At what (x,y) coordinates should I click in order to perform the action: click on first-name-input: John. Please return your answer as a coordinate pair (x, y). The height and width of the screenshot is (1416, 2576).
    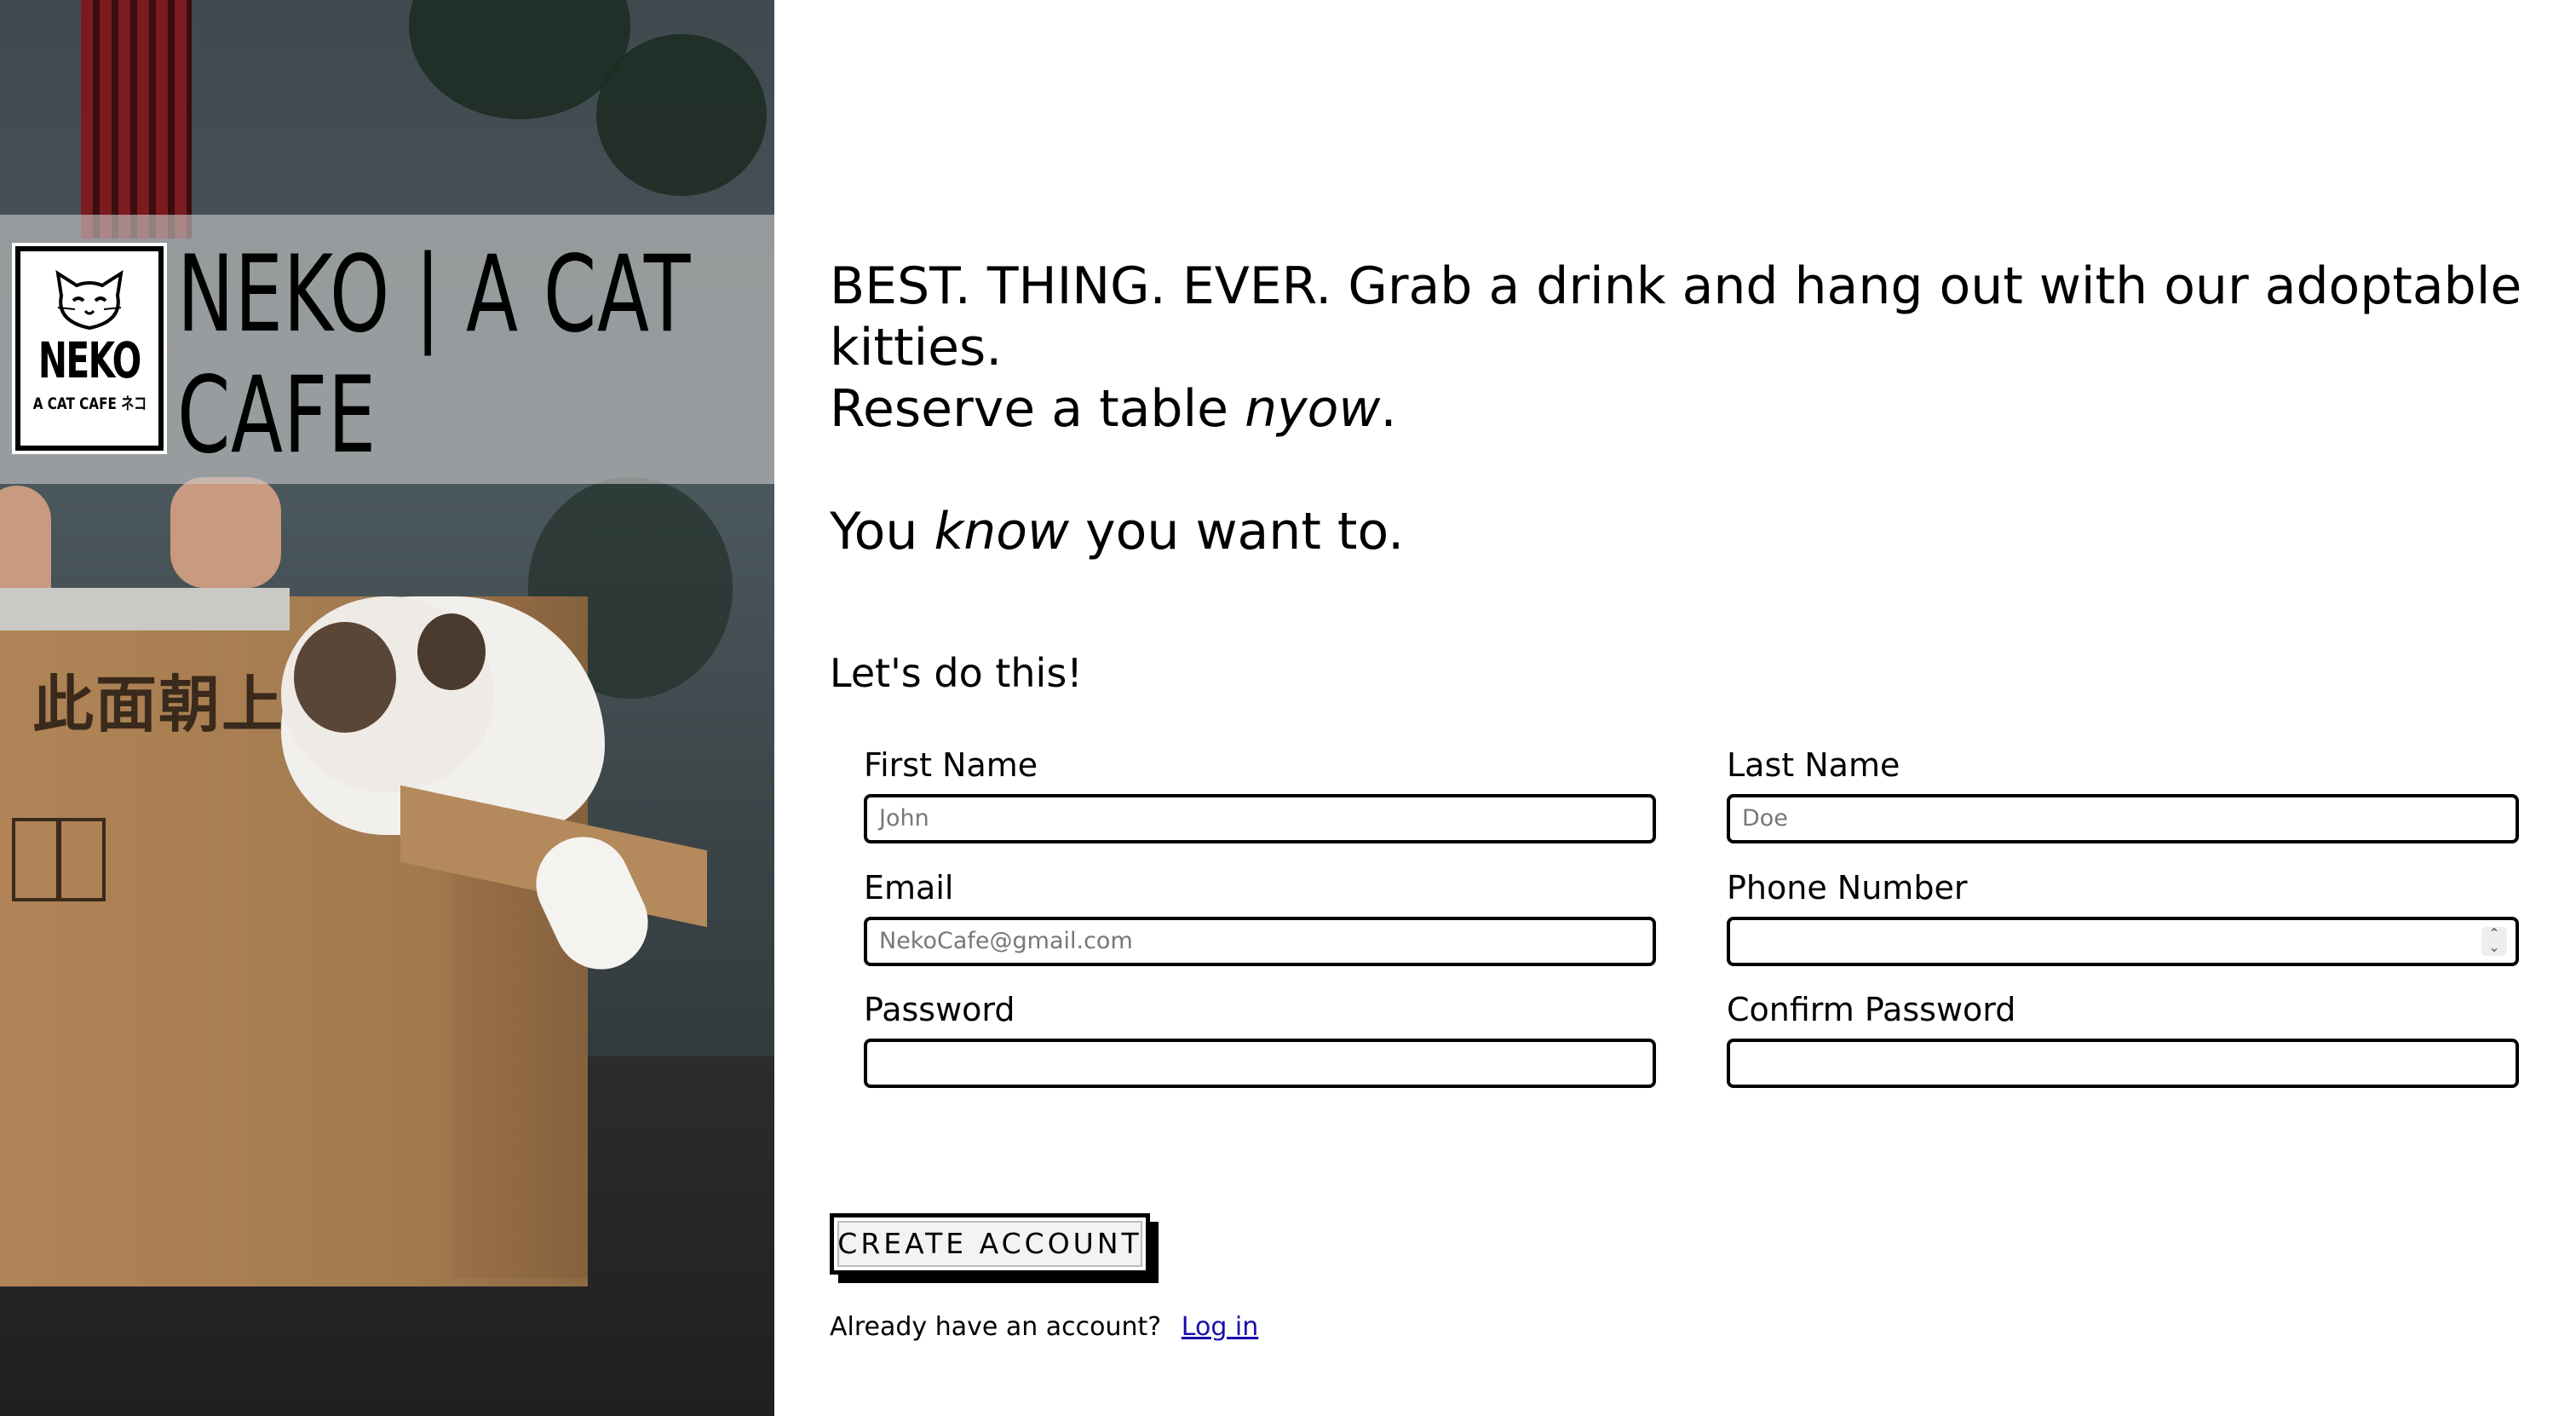
    Looking at the image, I should click on (1260, 818).